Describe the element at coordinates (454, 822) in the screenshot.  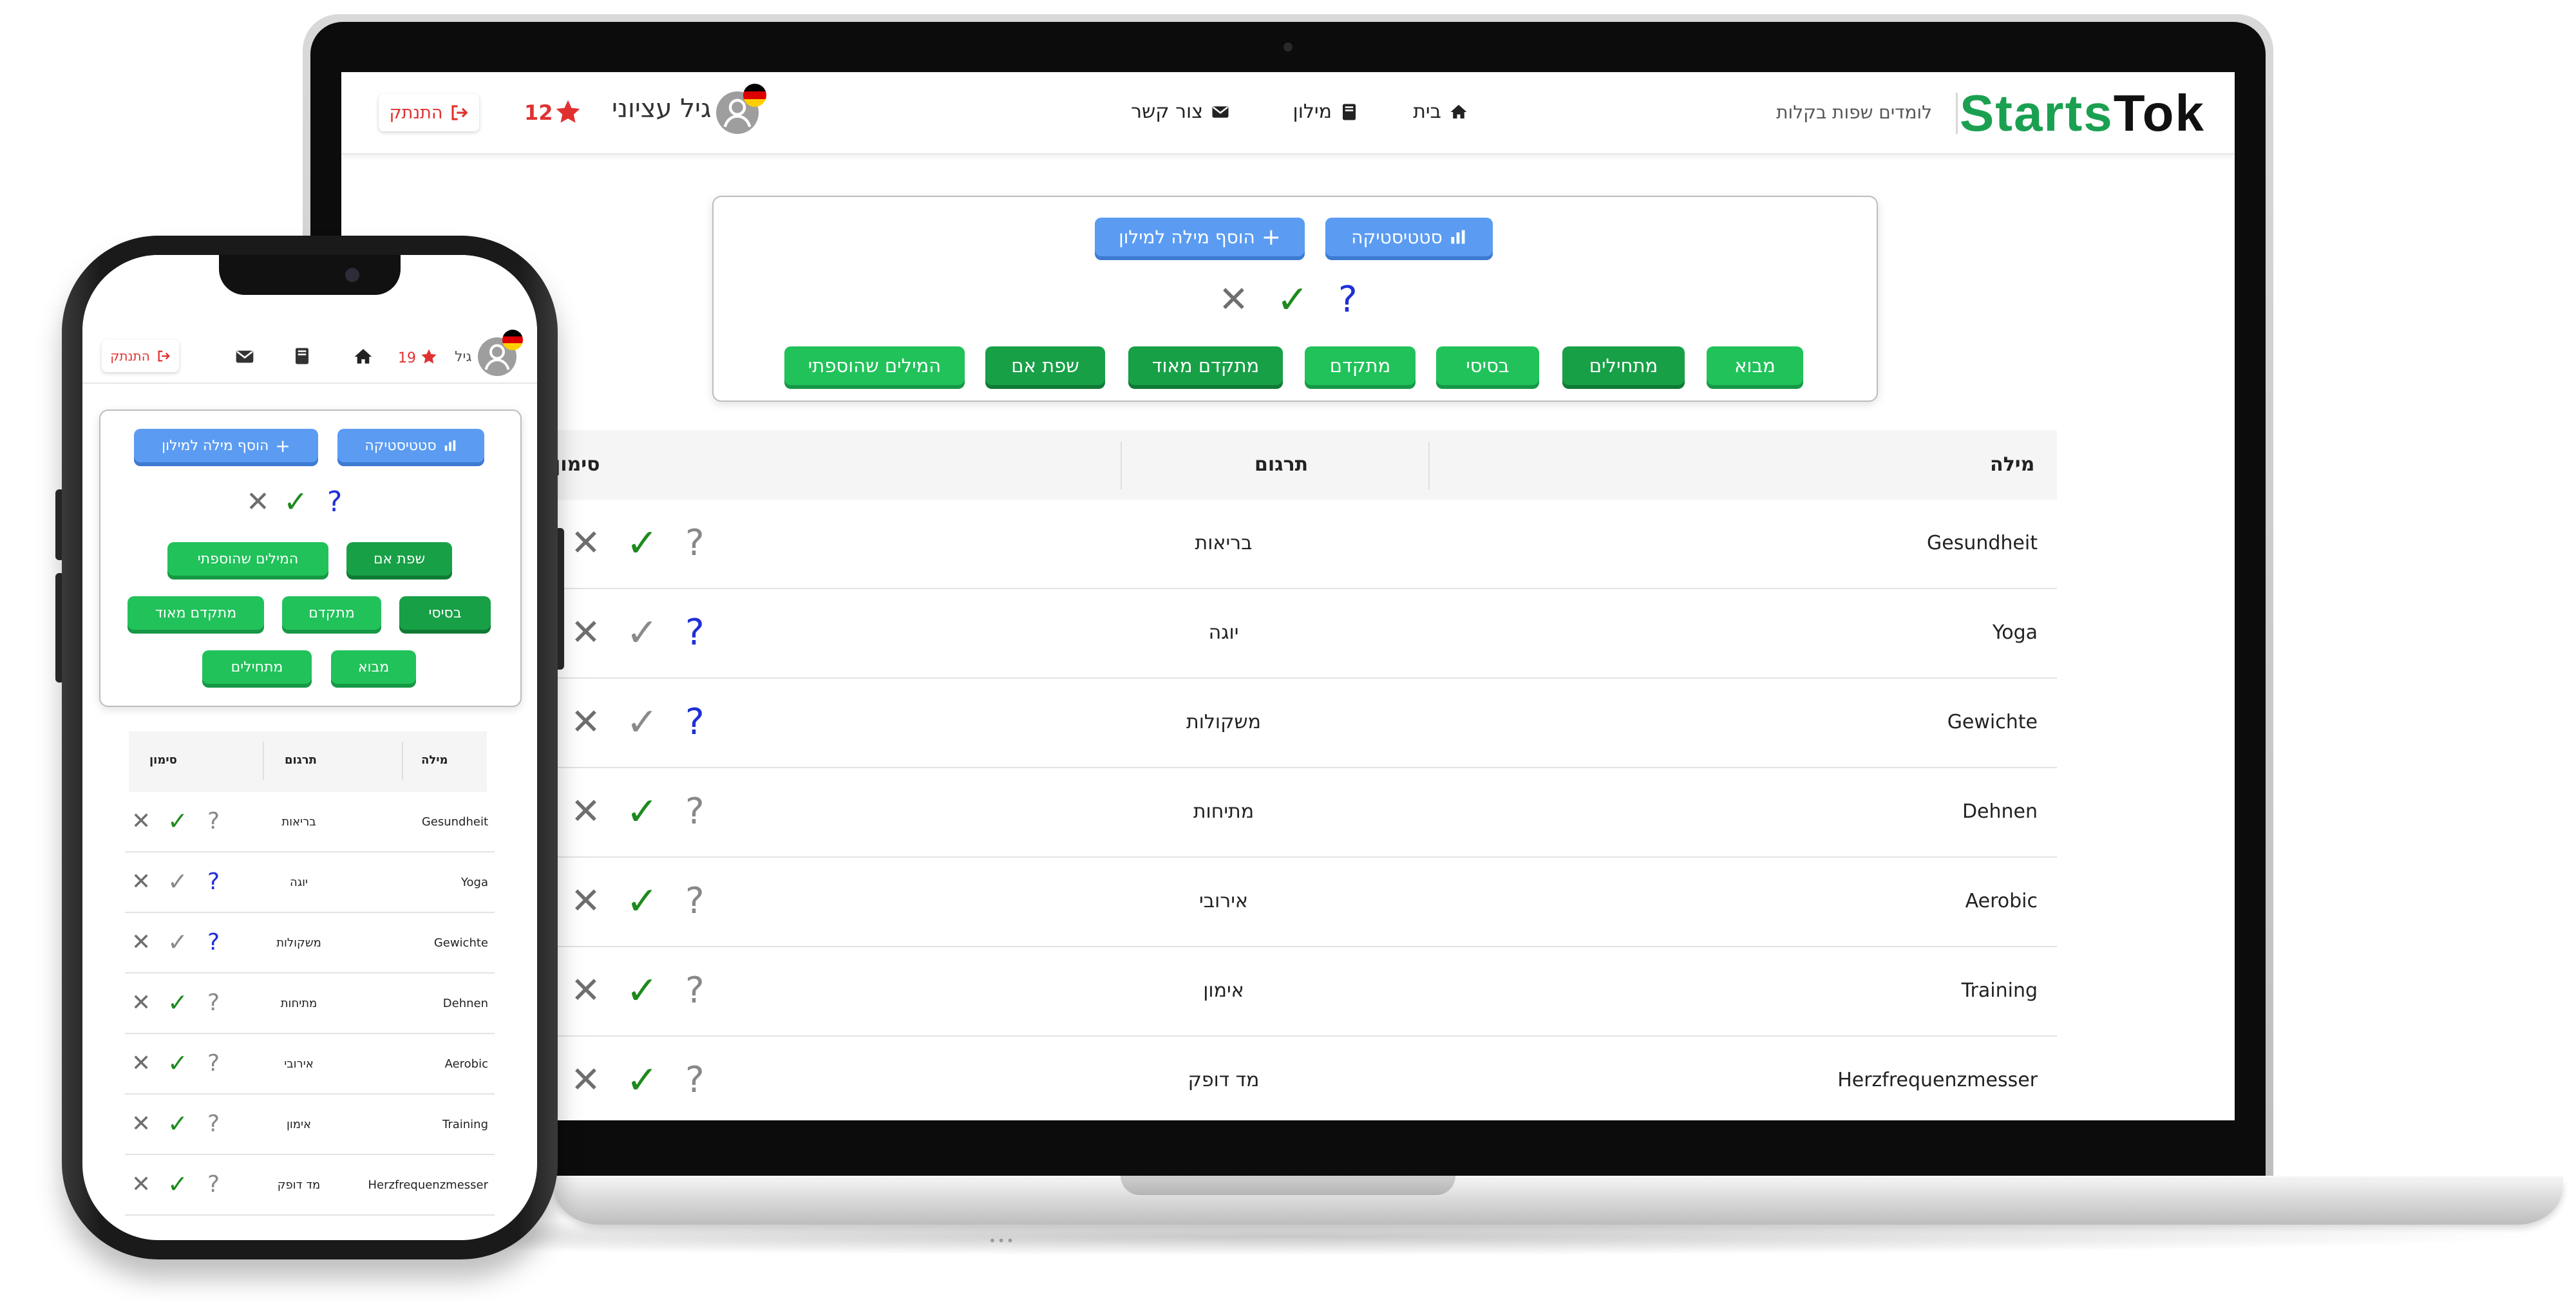
I see `mobile-word-cell: Gesundheit` at that location.